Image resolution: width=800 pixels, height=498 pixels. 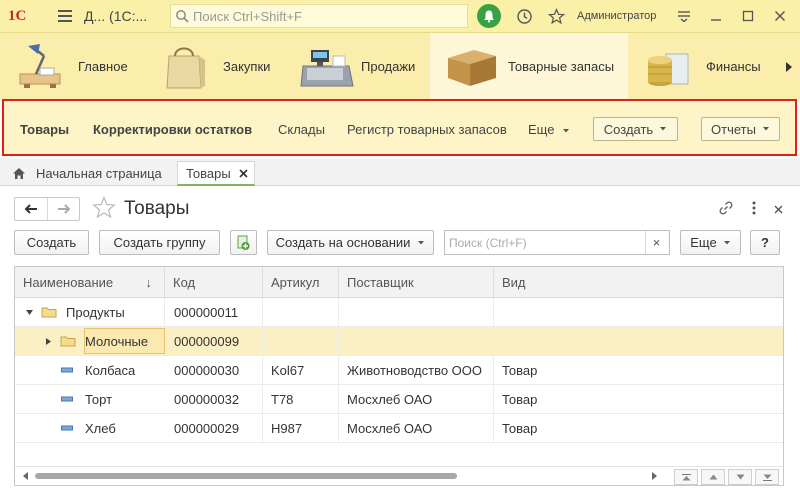 What do you see at coordinates (184, 282) in the screenshot?
I see `column-title: Код` at bounding box center [184, 282].